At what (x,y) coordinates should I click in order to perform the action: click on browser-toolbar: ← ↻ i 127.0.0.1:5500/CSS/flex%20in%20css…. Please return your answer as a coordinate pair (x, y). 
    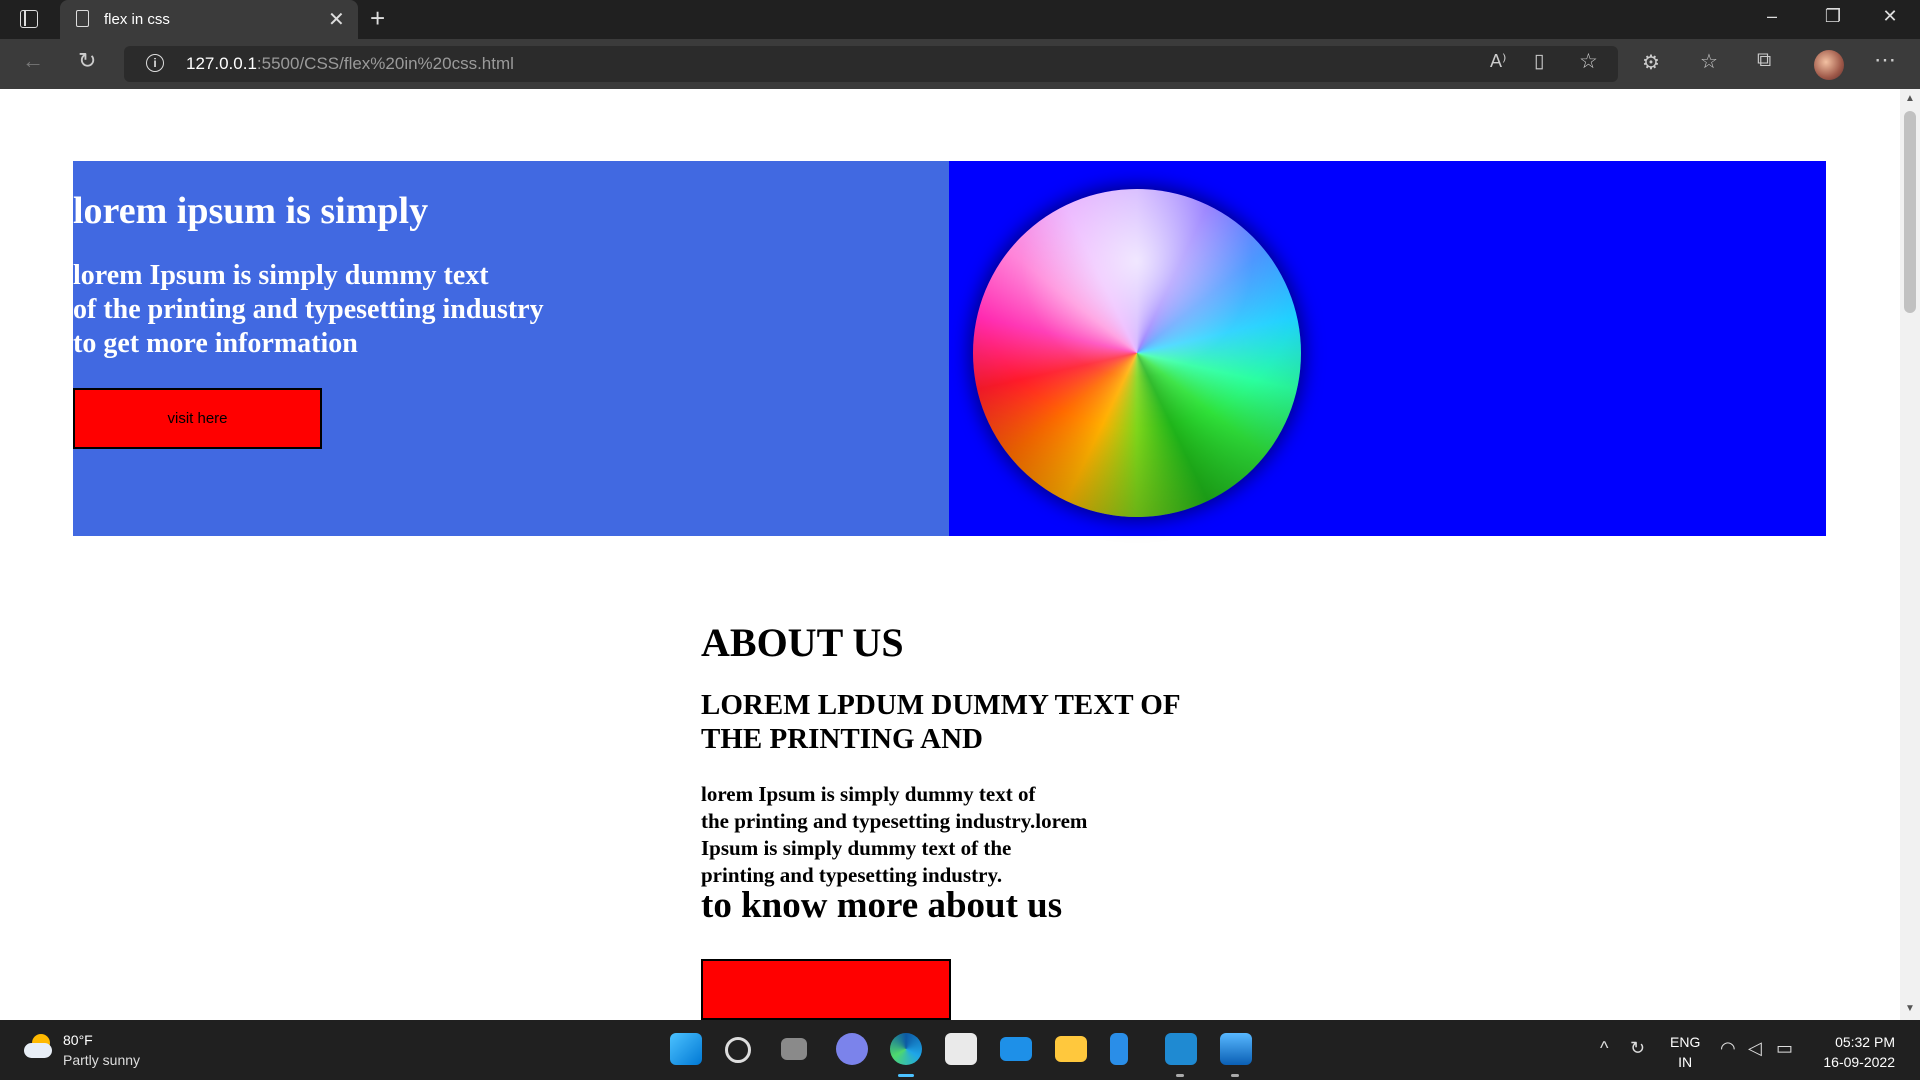
    Looking at the image, I should click on (960, 64).